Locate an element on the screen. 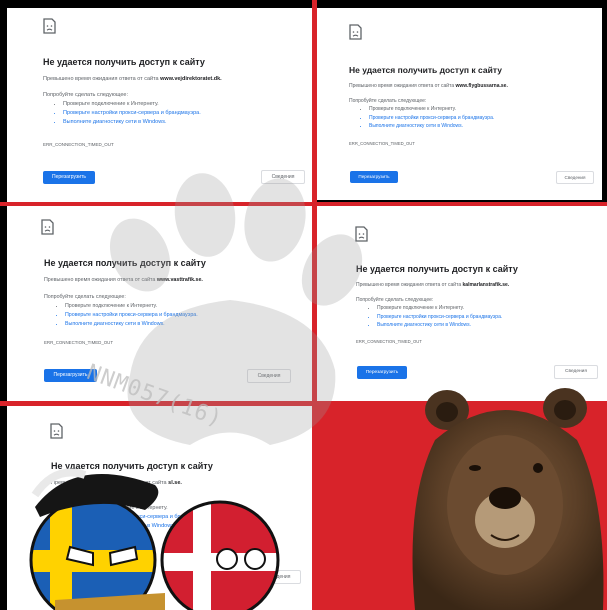  details-button: Сведения is located at coordinates (575, 177).